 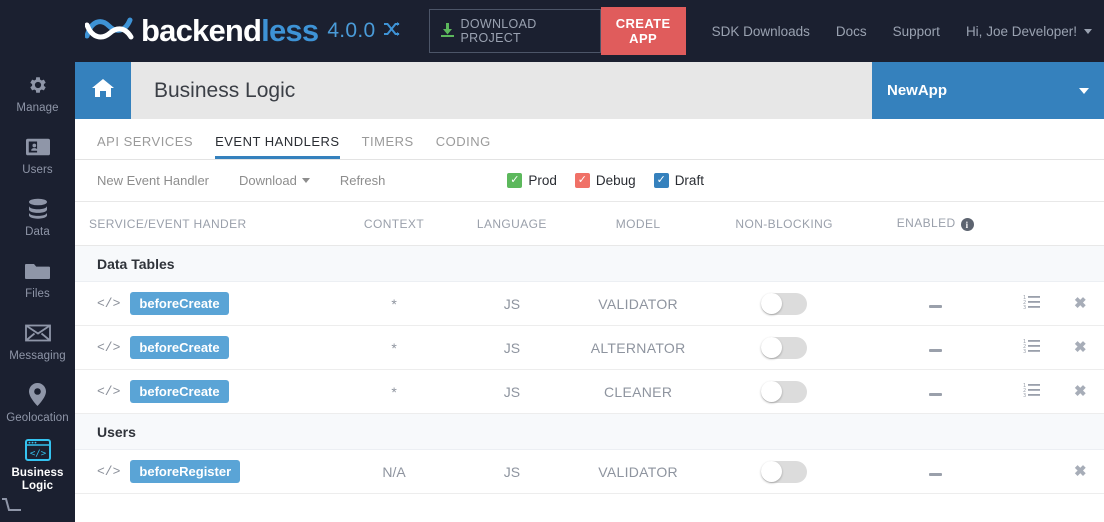 I want to click on row-model: VALIDATOR, so click(x=638, y=471).